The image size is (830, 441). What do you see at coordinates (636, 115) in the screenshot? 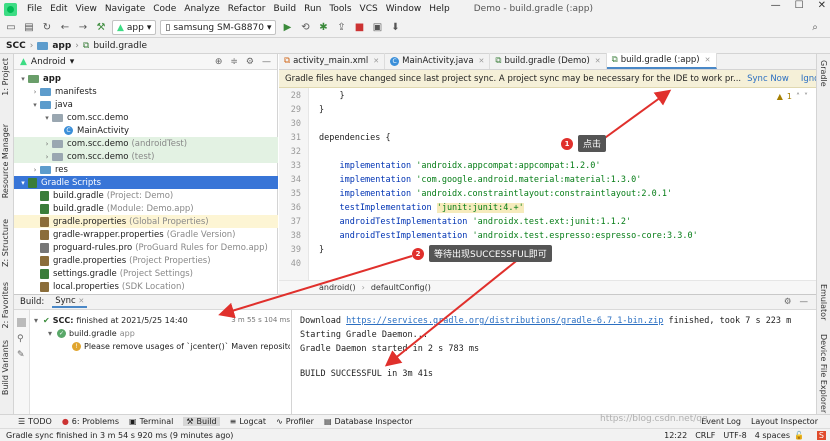
I see `arrow-to-sync-now` at bounding box center [636, 115].